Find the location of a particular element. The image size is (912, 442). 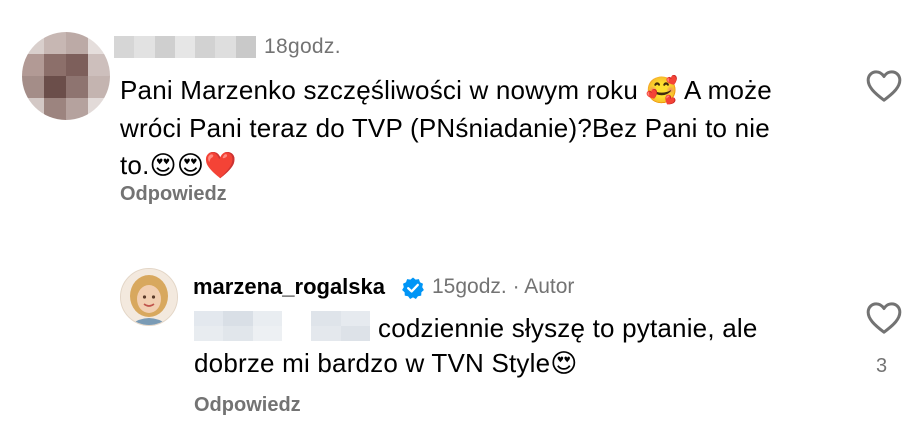

heart-eyes-emoji: 😍 is located at coordinates (564, 364).